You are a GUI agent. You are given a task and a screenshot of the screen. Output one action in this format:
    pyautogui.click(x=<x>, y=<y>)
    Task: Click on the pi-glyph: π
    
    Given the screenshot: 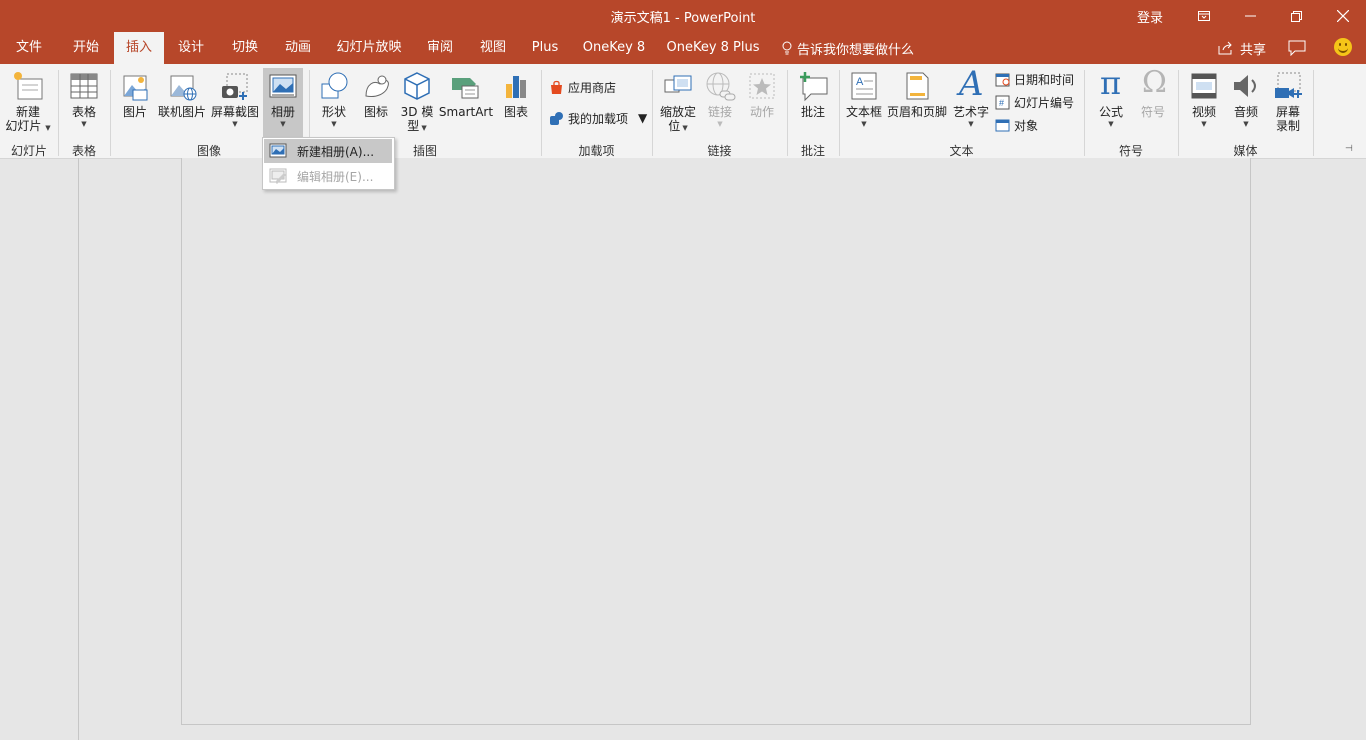 What is the action you would take?
    pyautogui.click(x=1111, y=83)
    